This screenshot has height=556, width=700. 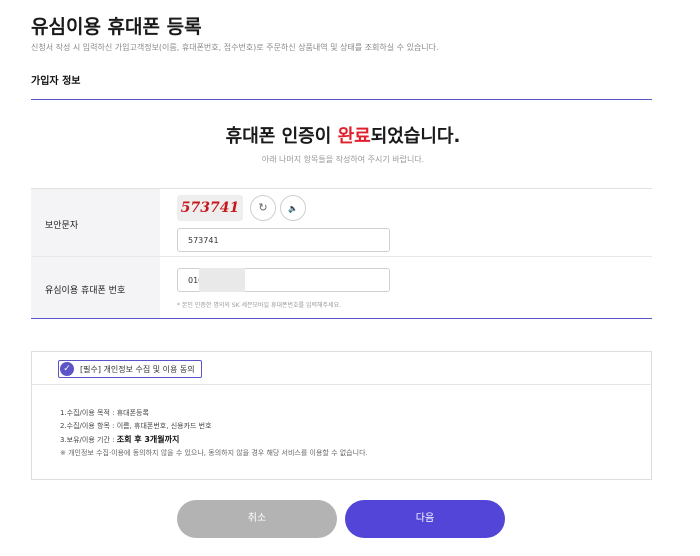 I want to click on cancel-button: 취소, so click(x=257, y=519).